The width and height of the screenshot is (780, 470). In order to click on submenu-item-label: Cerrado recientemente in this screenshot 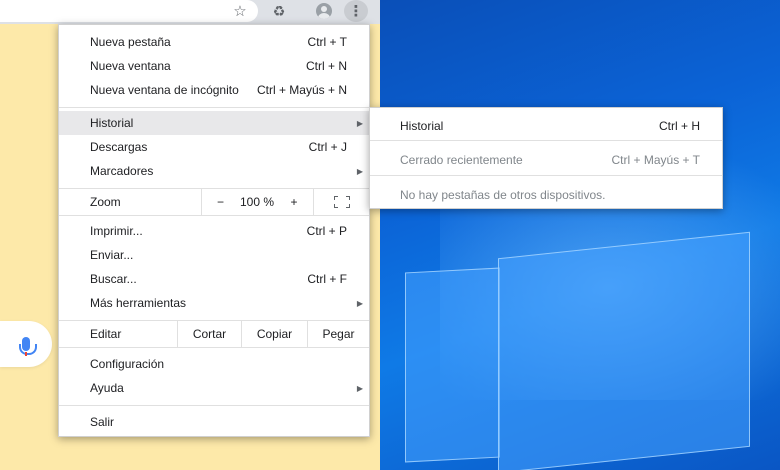, I will do `click(461, 160)`.